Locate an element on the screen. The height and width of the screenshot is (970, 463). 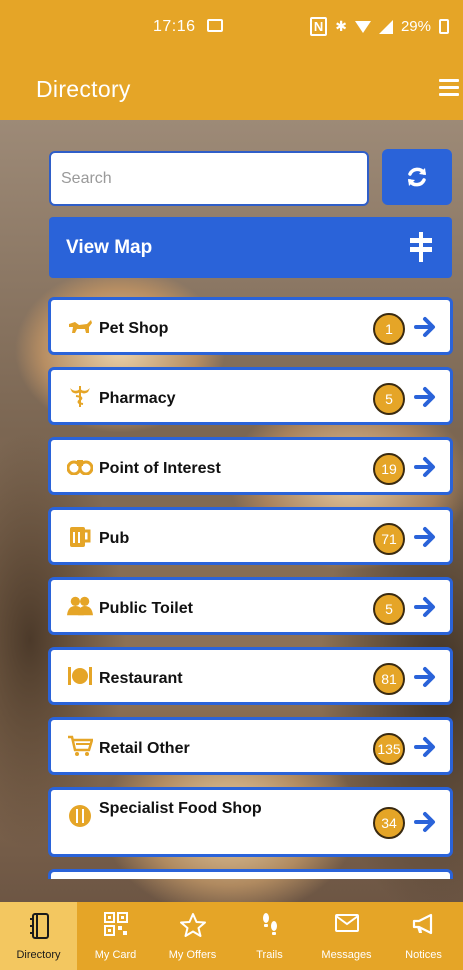
item-label: Specialist Food Shop is located at coordinates (180, 808).